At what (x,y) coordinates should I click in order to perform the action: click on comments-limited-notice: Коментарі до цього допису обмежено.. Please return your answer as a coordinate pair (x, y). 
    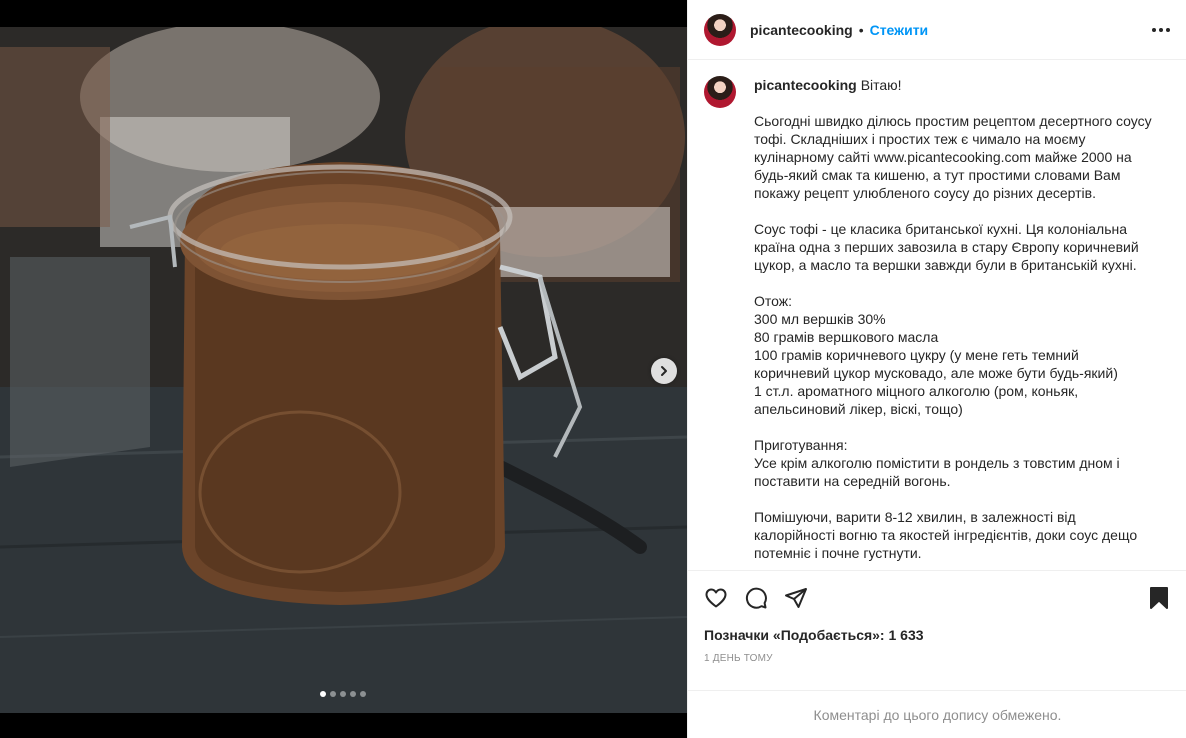
    Looking at the image, I should click on (937, 714).